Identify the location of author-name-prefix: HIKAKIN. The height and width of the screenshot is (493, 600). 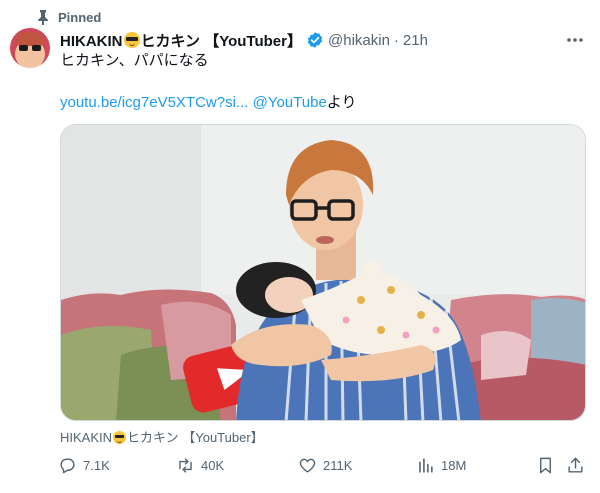
(91, 41).